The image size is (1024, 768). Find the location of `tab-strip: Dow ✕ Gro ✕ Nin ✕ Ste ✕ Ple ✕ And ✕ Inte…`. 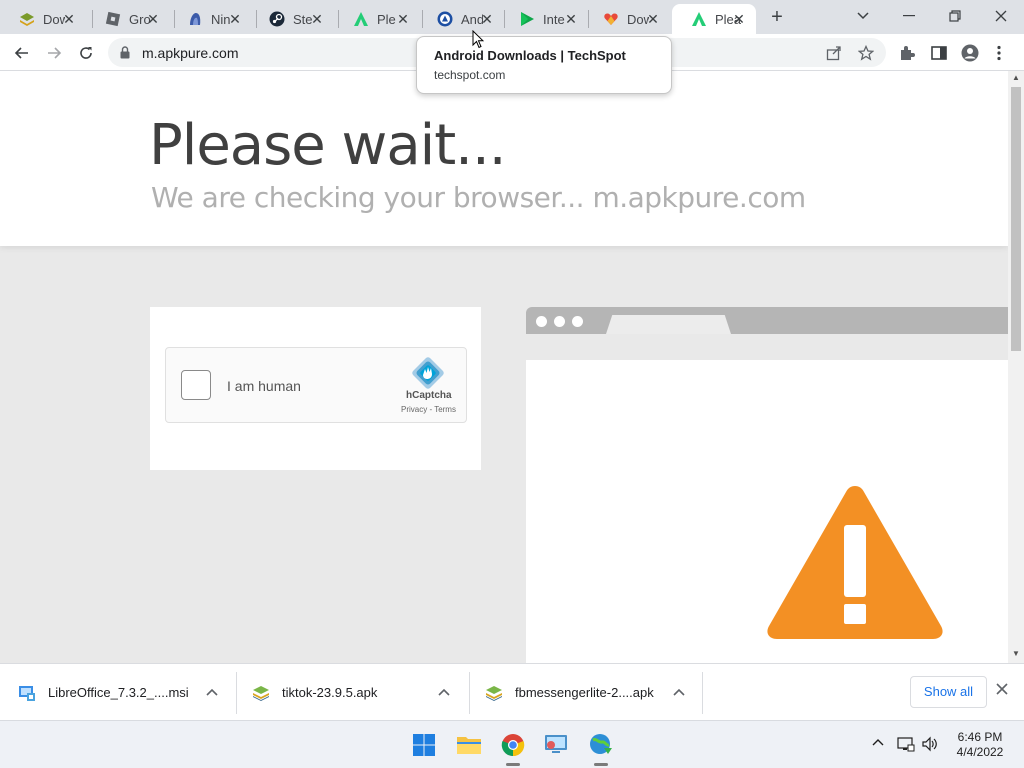

tab-strip: Dow ✕ Gro ✕ Nin ✕ Ste ✕ Ple ✕ And ✕ Inte… is located at coordinates (512, 17).